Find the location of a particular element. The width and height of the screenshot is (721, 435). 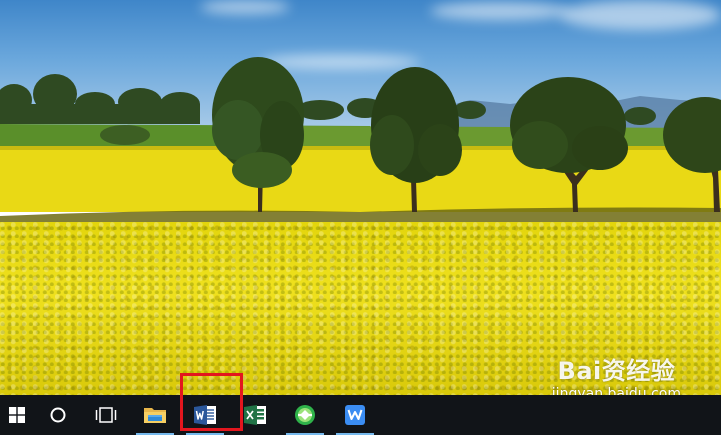

excel-button is located at coordinates (255, 415).